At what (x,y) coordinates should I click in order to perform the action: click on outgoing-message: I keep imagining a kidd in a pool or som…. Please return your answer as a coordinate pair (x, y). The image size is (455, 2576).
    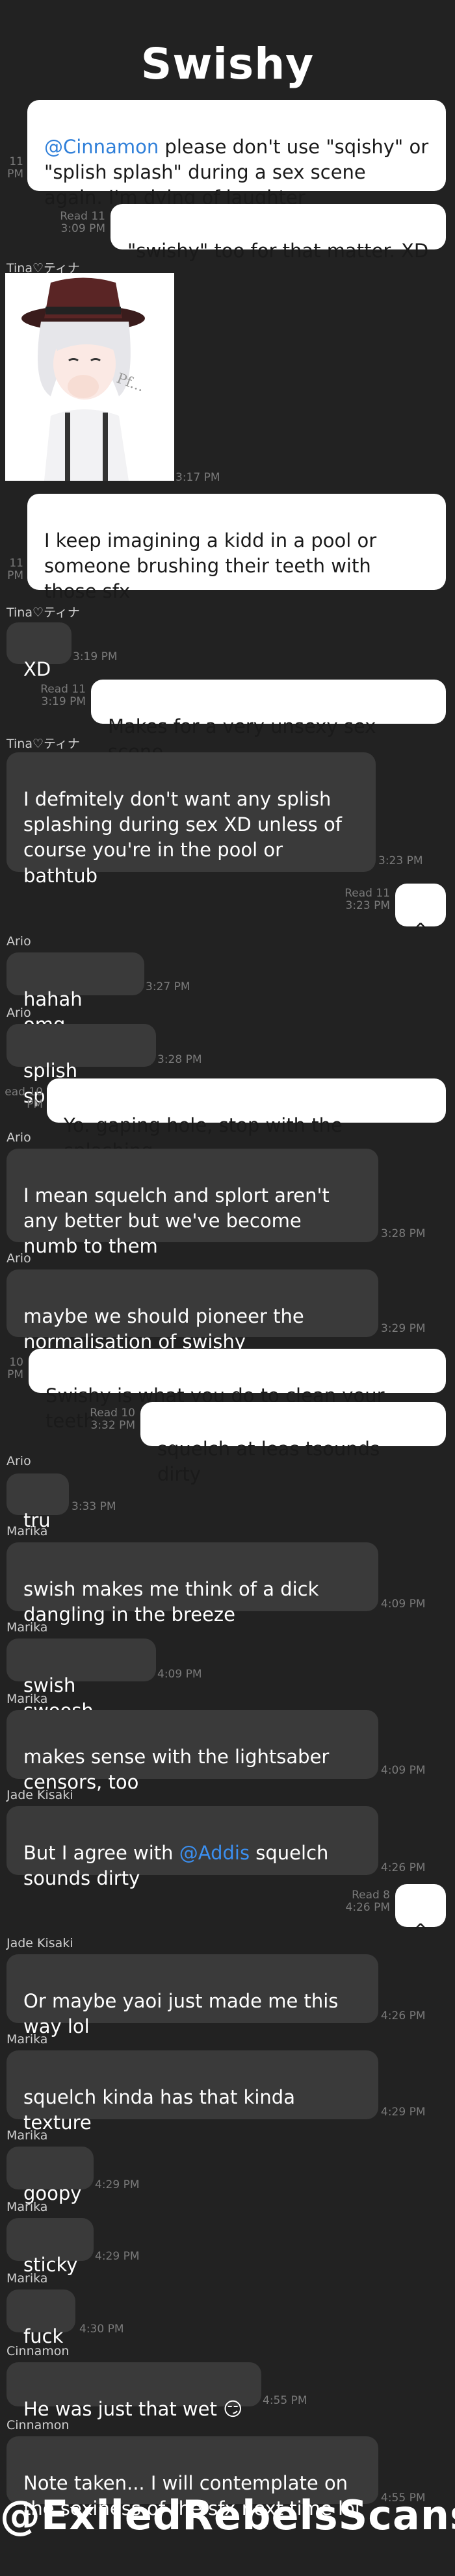
    Looking at the image, I should click on (237, 548).